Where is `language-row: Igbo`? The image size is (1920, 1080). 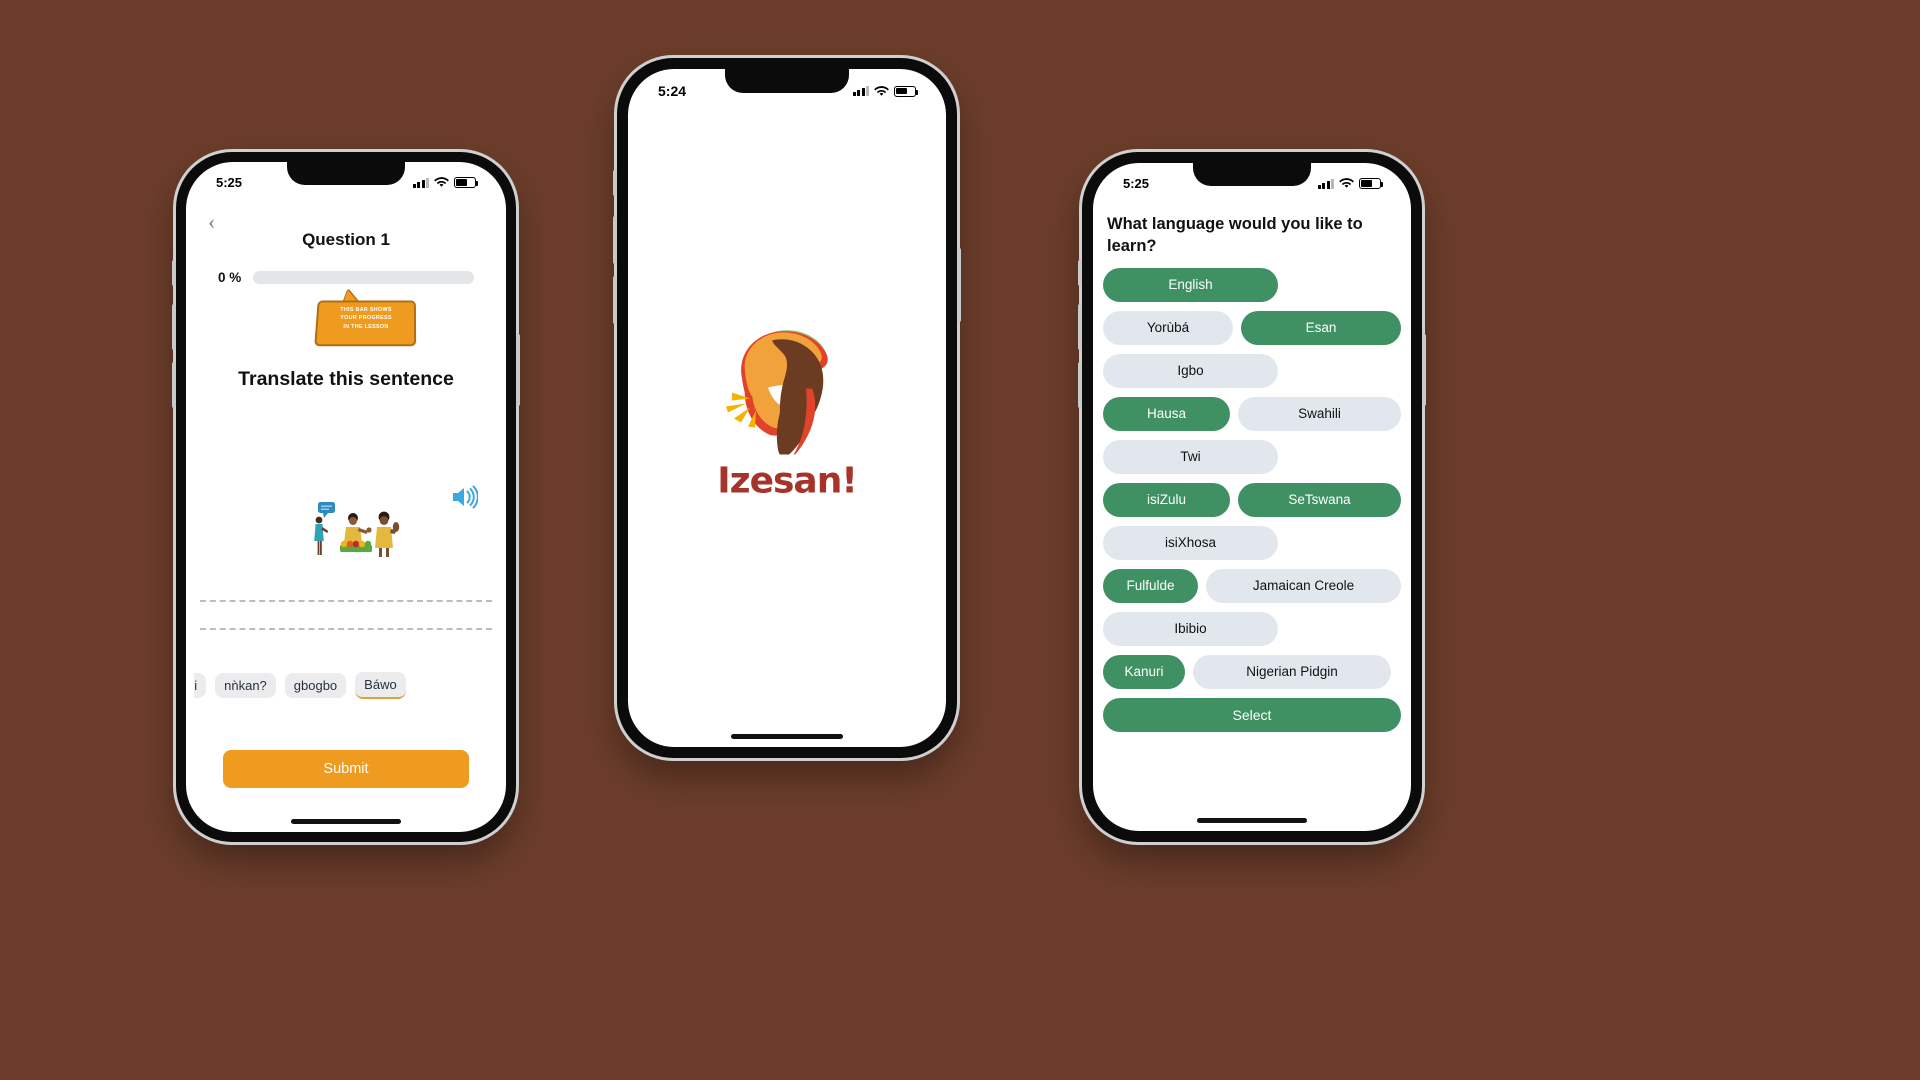
language-row: Igbo is located at coordinates (1252, 370).